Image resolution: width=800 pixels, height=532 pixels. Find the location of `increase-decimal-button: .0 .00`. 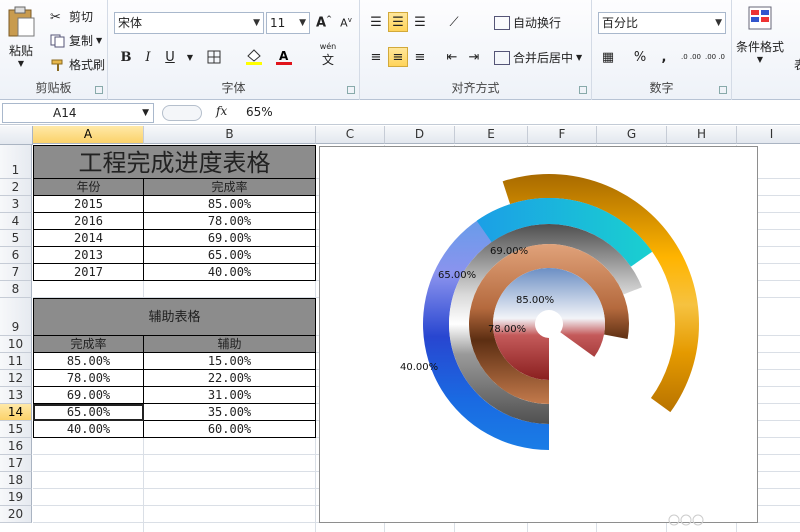

increase-decimal-button: .0 .00 is located at coordinates (691, 57).